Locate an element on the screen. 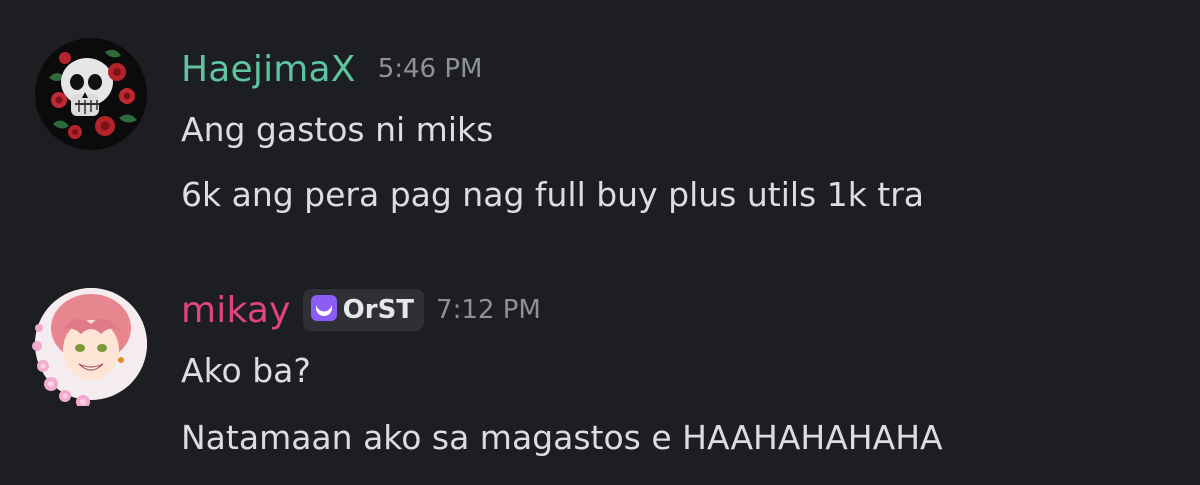 This screenshot has width=1200, height=485. username: mikay is located at coordinates (236, 310).